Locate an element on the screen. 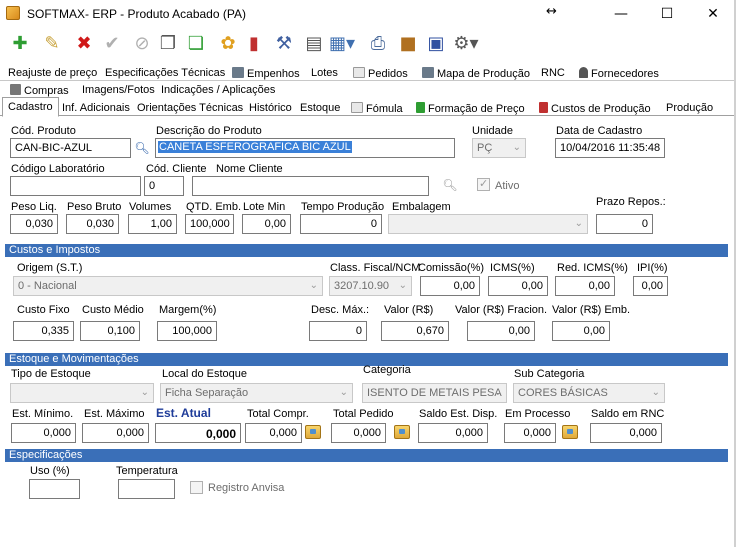 Image resolution: width=736 pixels, height=547 pixels. search-client-icon: 🔍︎ is located at coordinates (450, 185).